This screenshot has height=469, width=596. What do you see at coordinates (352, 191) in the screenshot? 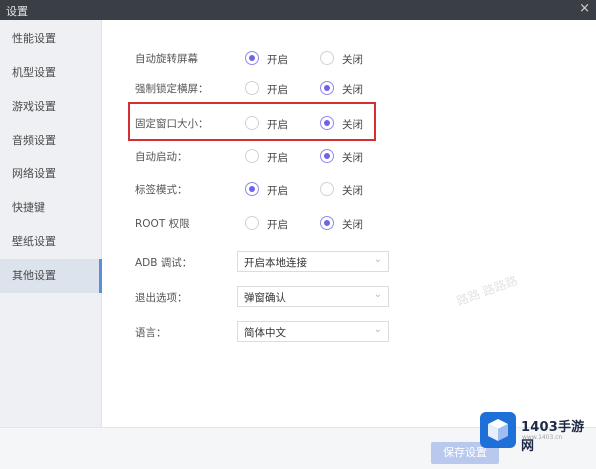
I see `tab-mode-off-label: 关闭` at bounding box center [352, 191].